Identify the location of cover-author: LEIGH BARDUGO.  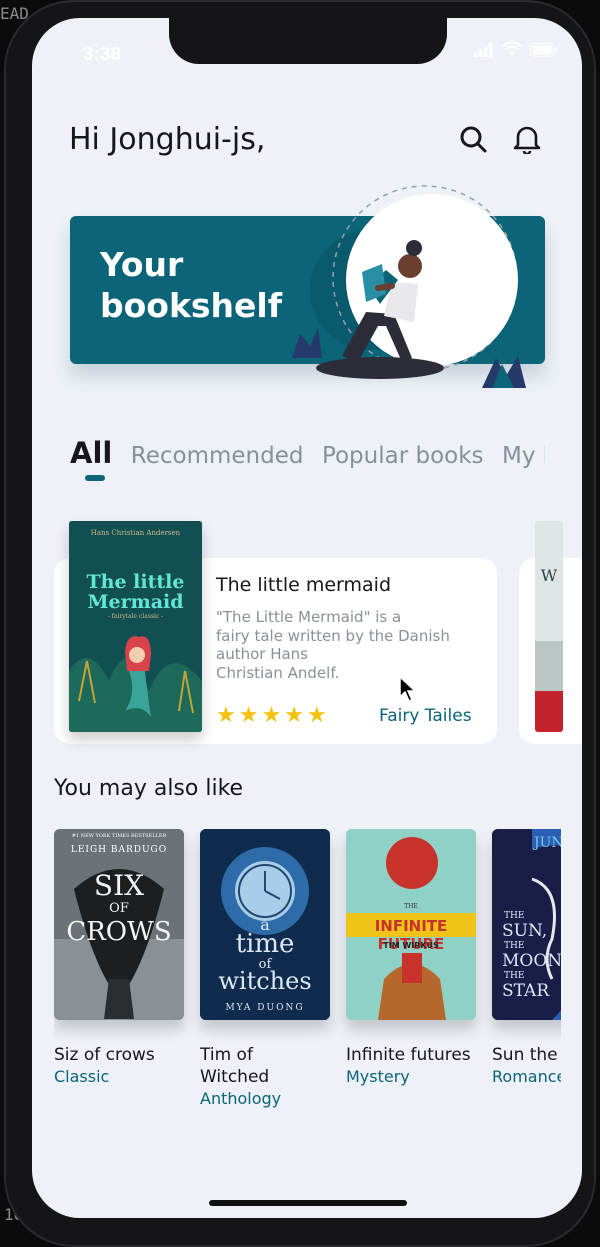
(119, 850).